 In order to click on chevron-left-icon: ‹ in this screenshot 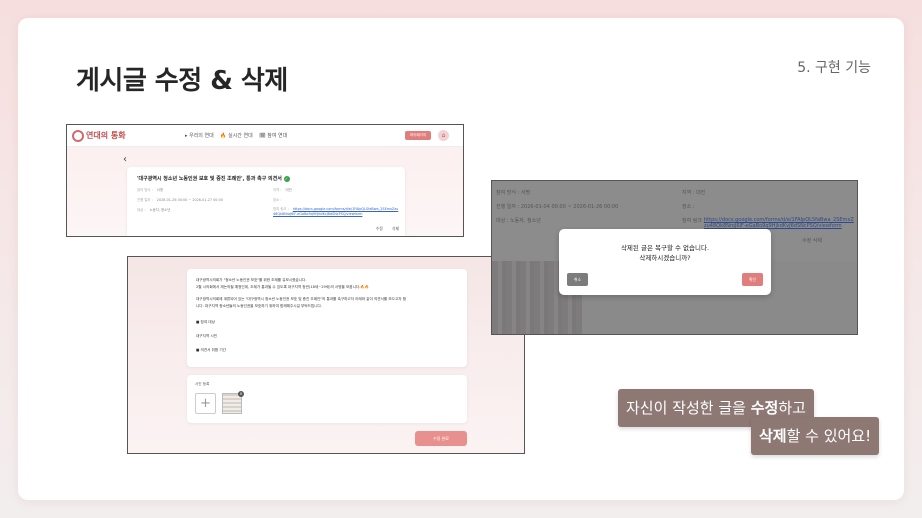, I will do `click(125, 159)`.